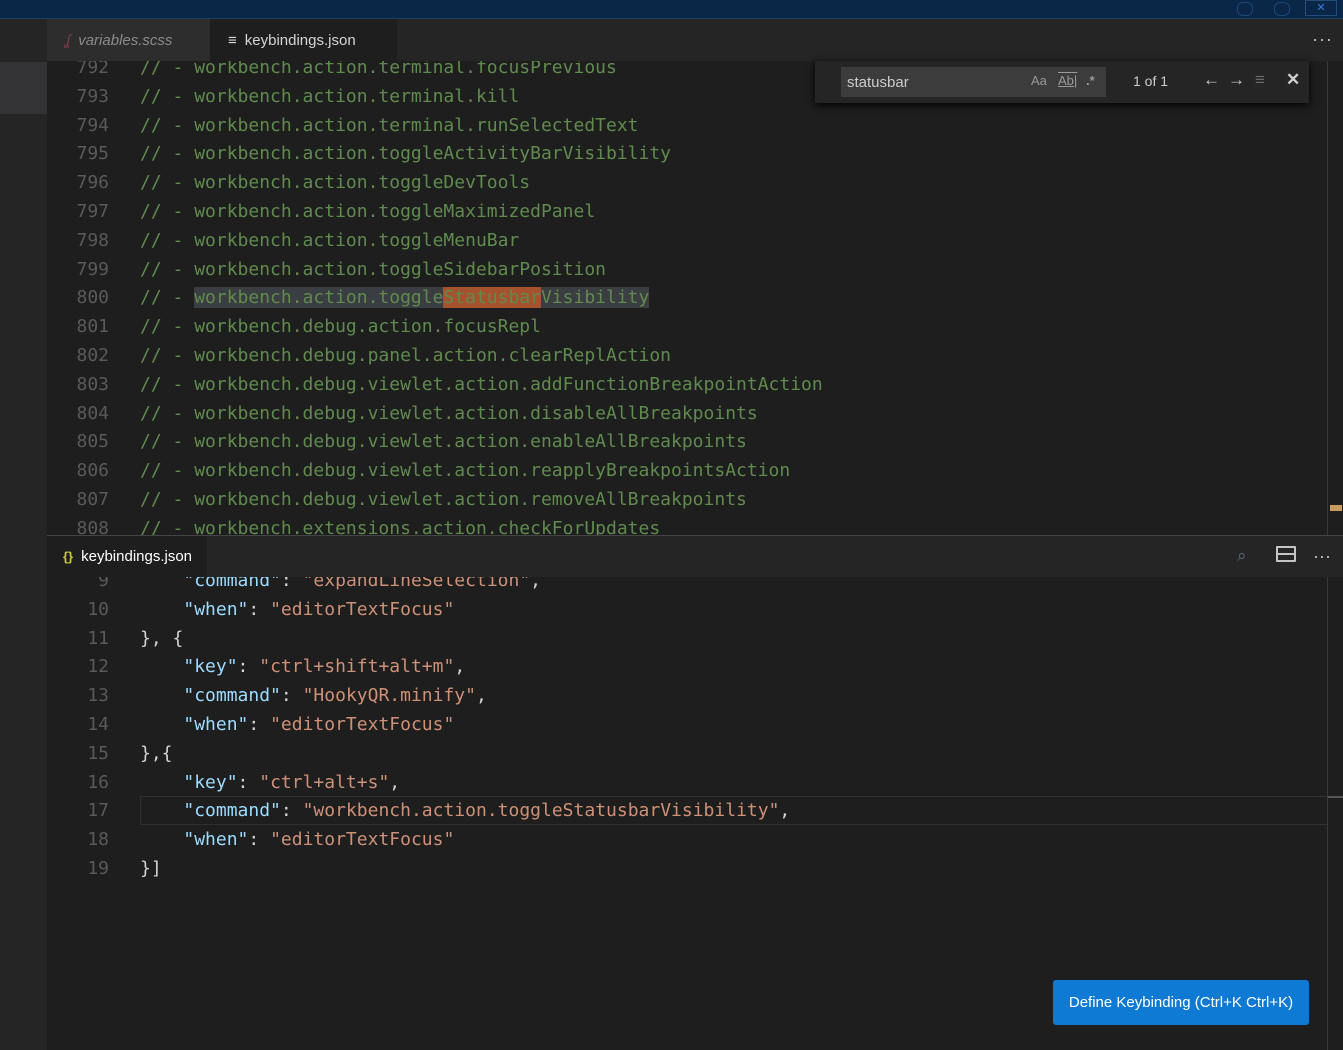 The image size is (1343, 1050). Describe the element at coordinates (92, 154) in the screenshot. I see `line-number: 795` at that location.